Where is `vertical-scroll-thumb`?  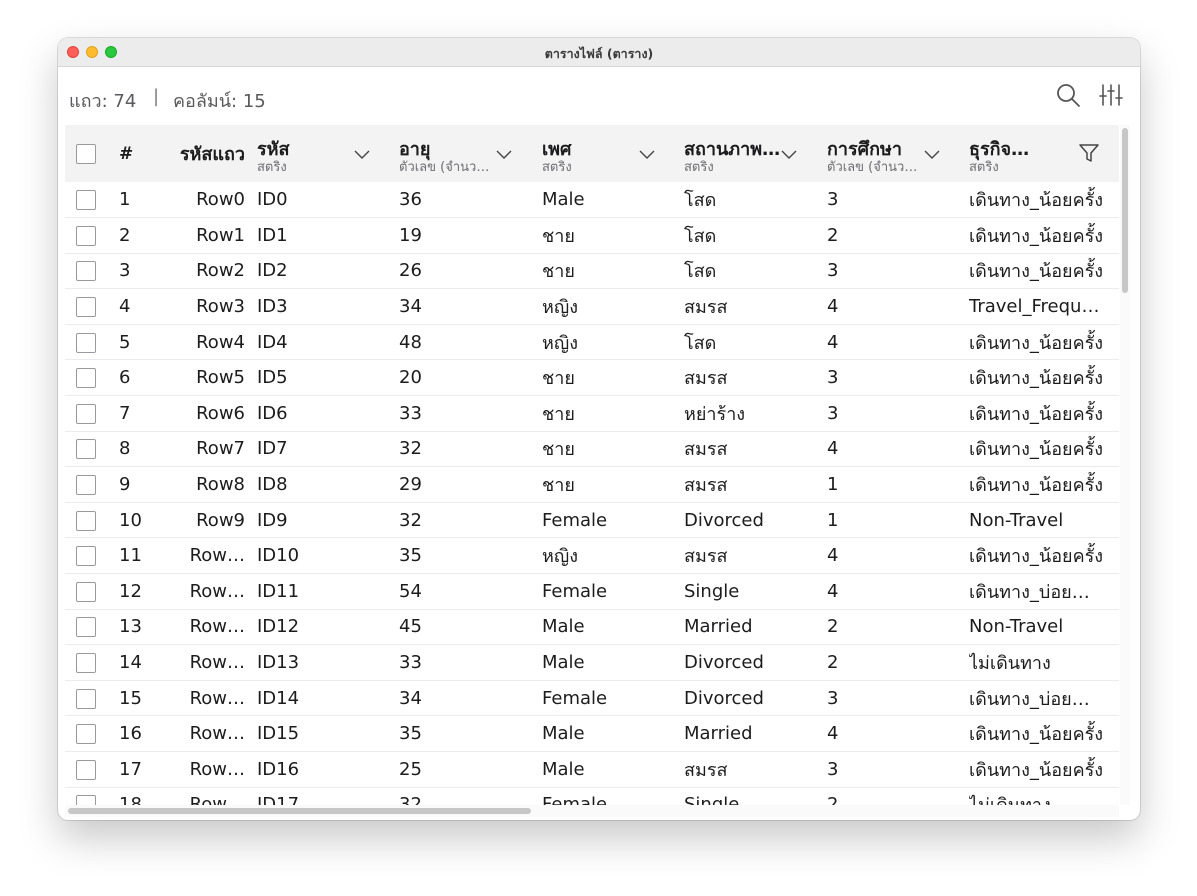
vertical-scroll-thumb is located at coordinates (1125, 210).